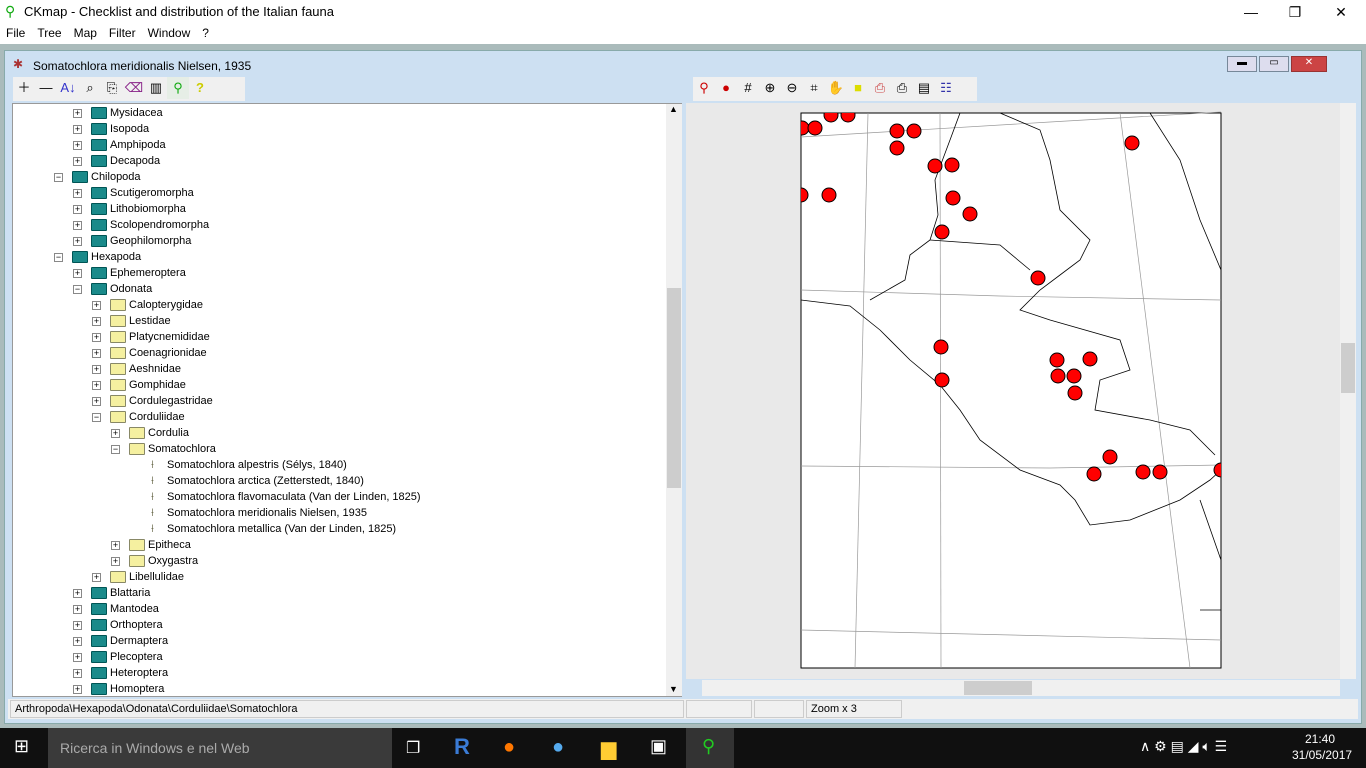 Image resolution: width=1366 pixels, height=768 pixels. Describe the element at coordinates (1242, 64) in the screenshot. I see `child-minimize-button: ▬` at that location.